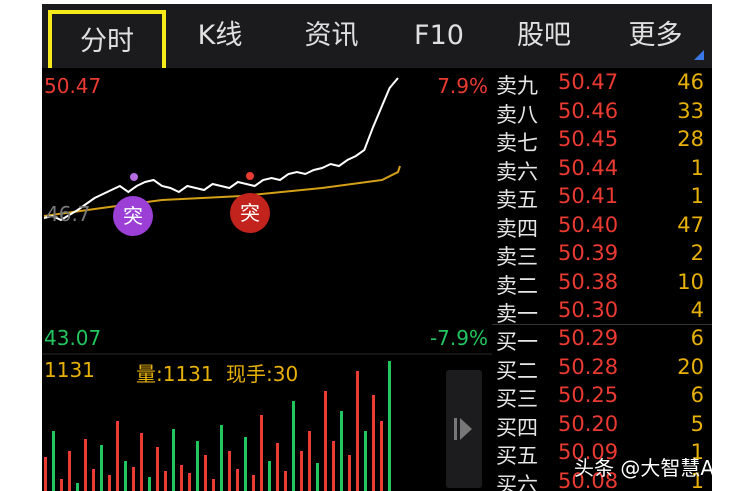  I want to click on sell-price: 50.30, so click(588, 310).